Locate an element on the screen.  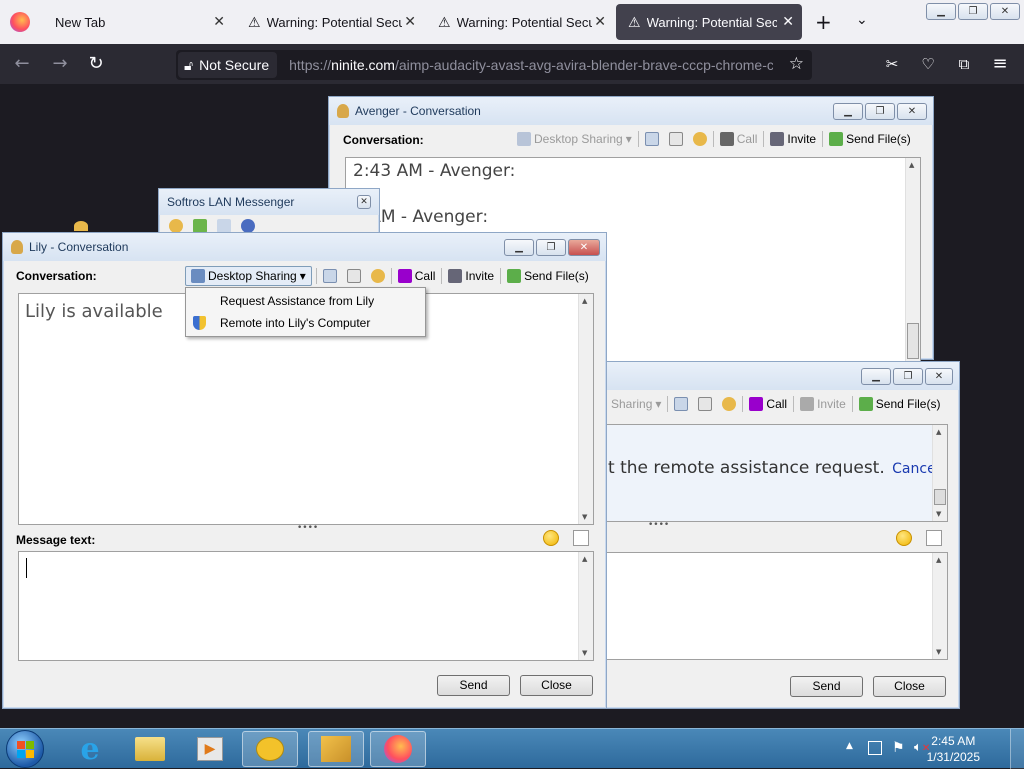
toolbar-label: Sharing is located at coordinates (632, 404).